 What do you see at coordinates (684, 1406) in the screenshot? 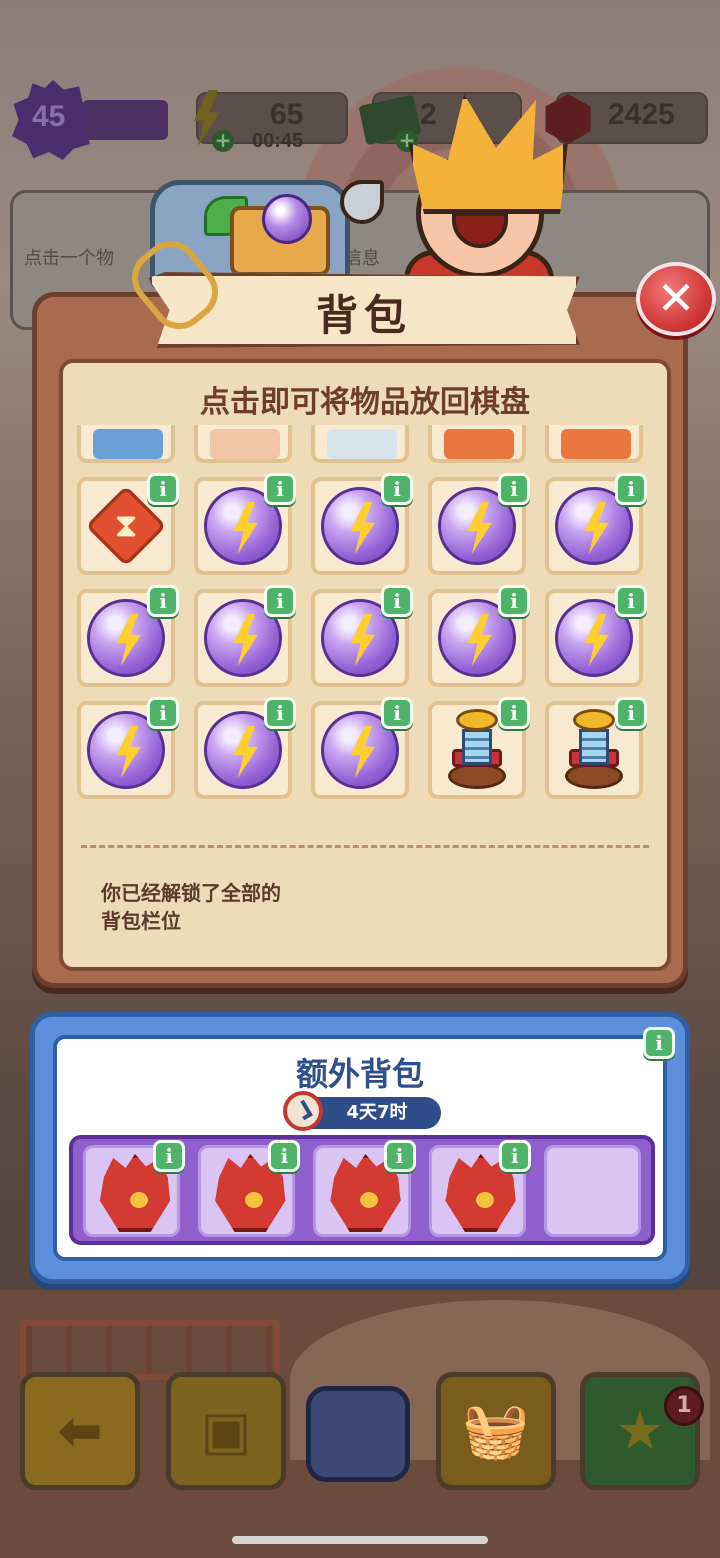
I see `notification-badge: 1` at bounding box center [684, 1406].